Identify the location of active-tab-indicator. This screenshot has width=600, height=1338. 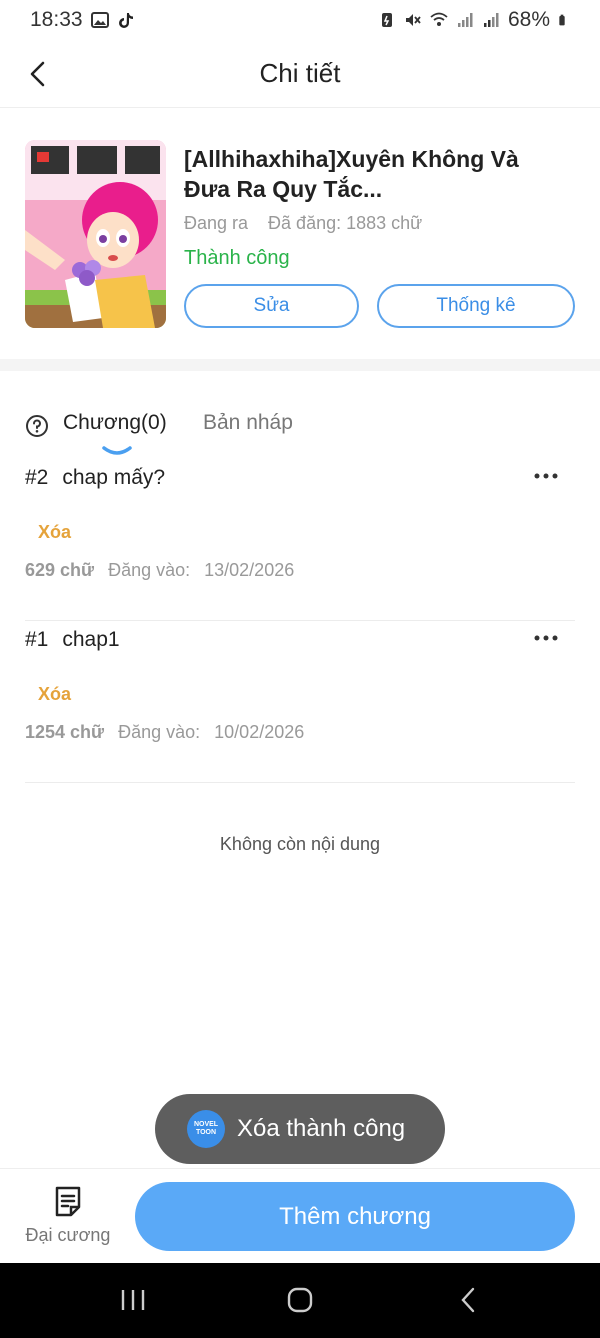
(117, 450).